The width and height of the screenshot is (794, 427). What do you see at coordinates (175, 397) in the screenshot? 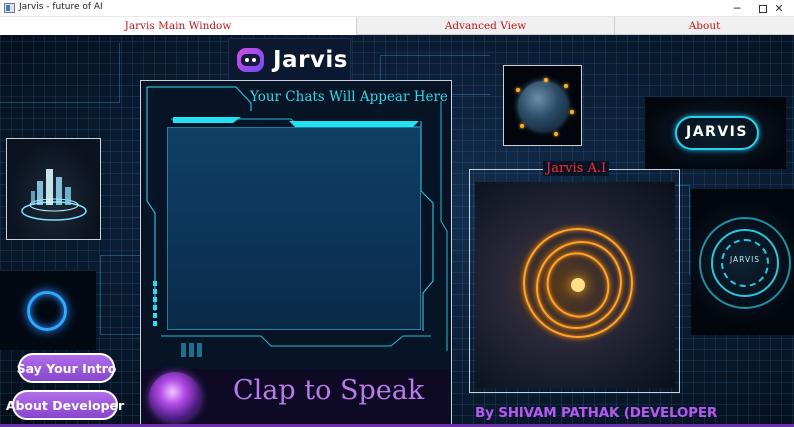
I see `microphone-orb-button` at bounding box center [175, 397].